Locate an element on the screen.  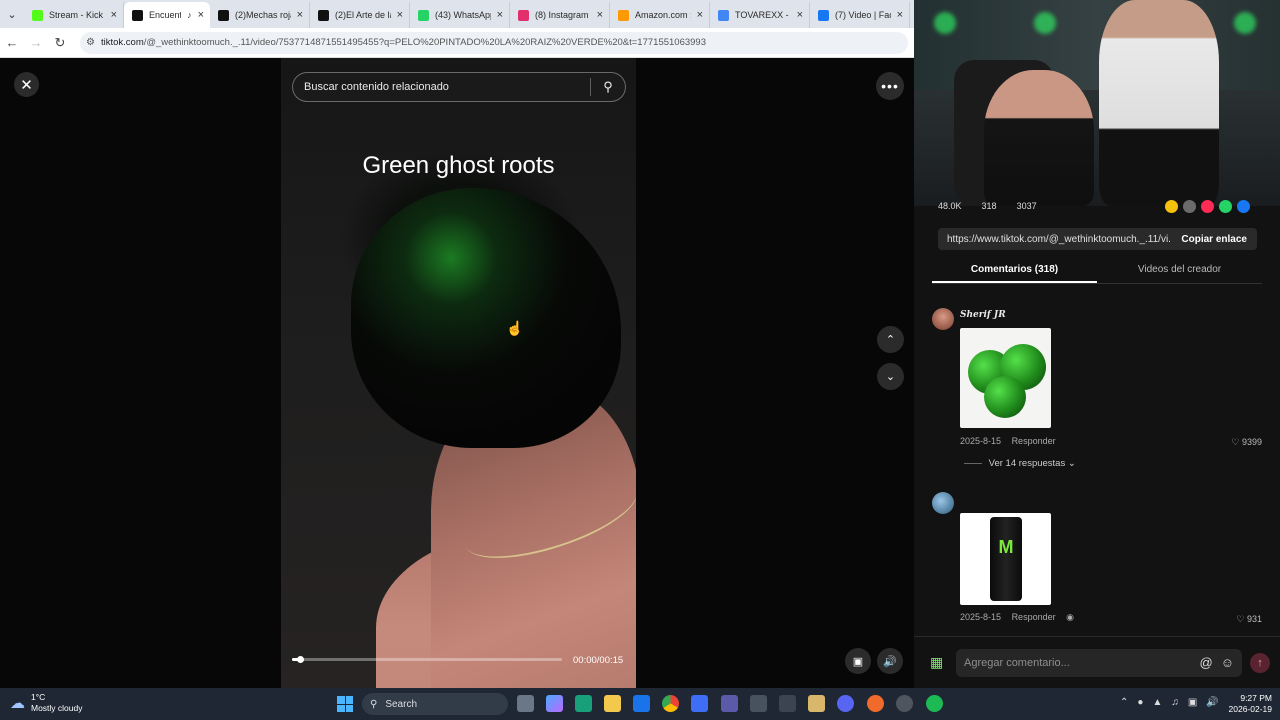
obs-icon is located at coordinates (904, 703).